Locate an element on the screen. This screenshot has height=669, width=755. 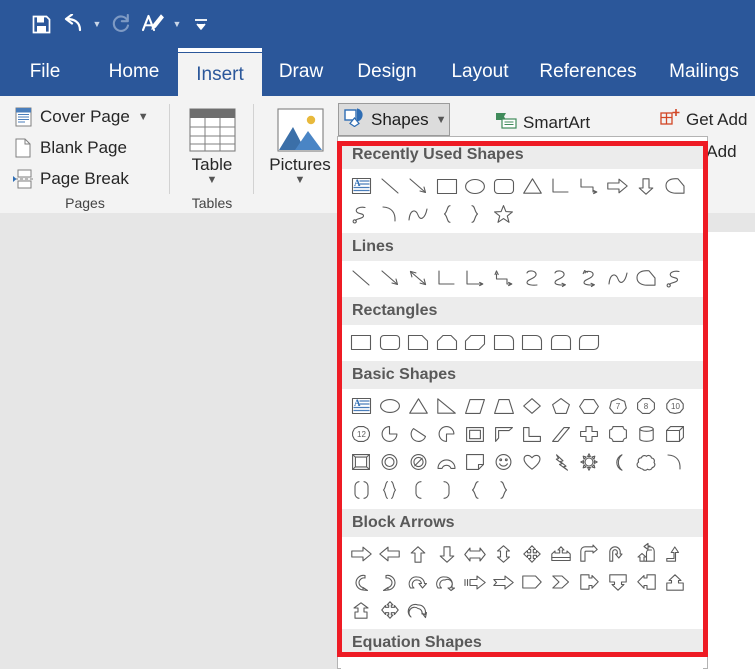
shape-cloud is located at coordinates (646, 462).